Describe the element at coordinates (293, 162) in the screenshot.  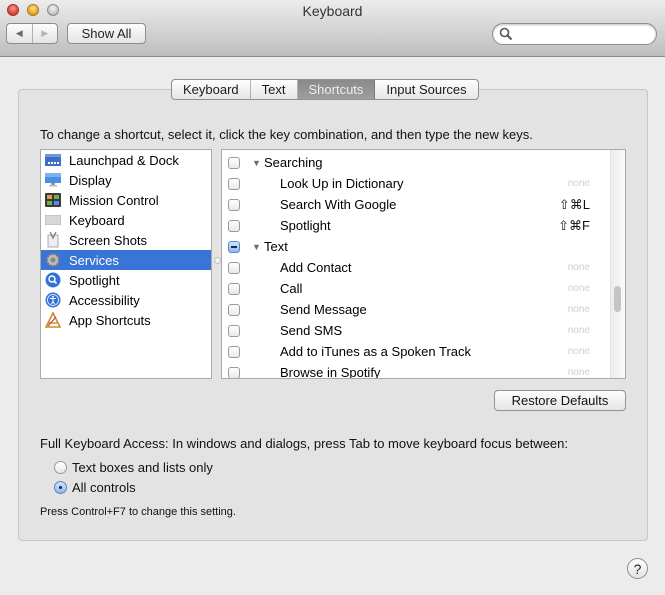
I see `group-label: Searching` at that location.